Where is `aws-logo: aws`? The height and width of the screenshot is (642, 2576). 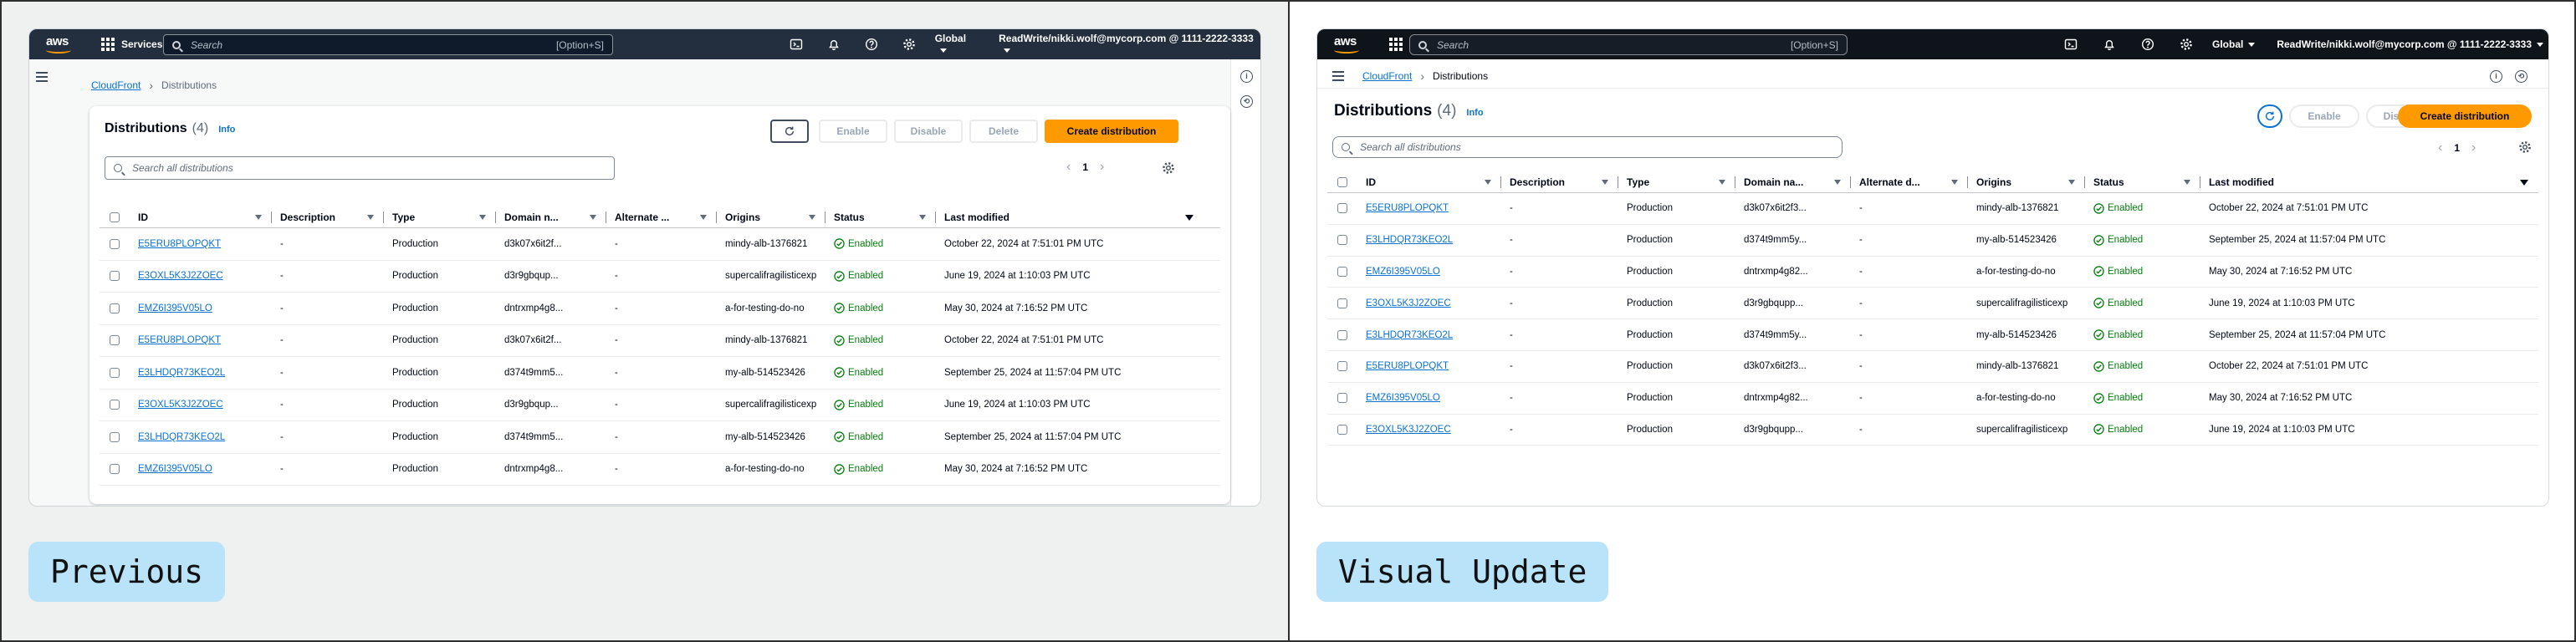 aws-logo: aws is located at coordinates (59, 44).